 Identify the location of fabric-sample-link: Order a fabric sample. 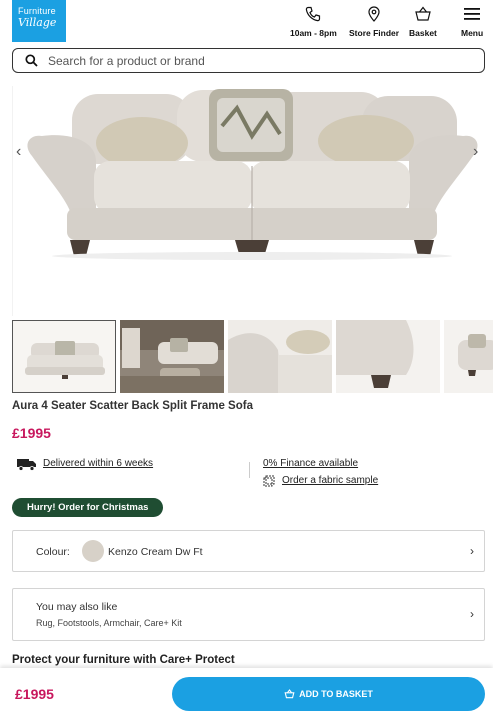
(330, 480).